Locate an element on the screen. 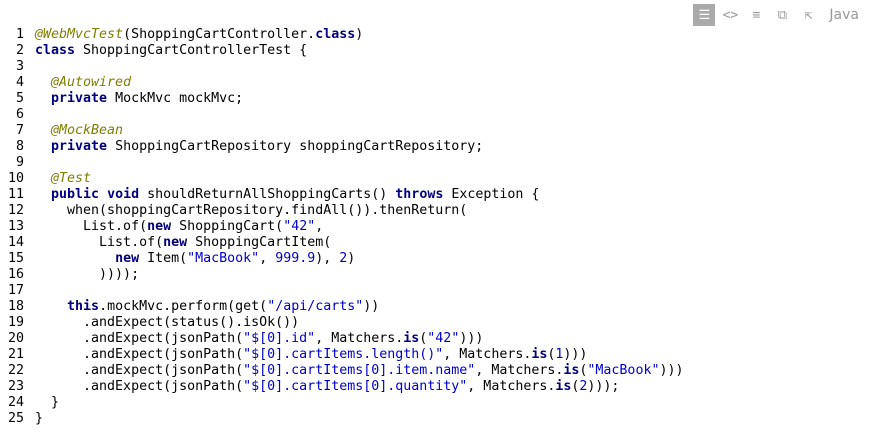 The width and height of the screenshot is (882, 435). view-source-icon: ☰ is located at coordinates (704, 15).